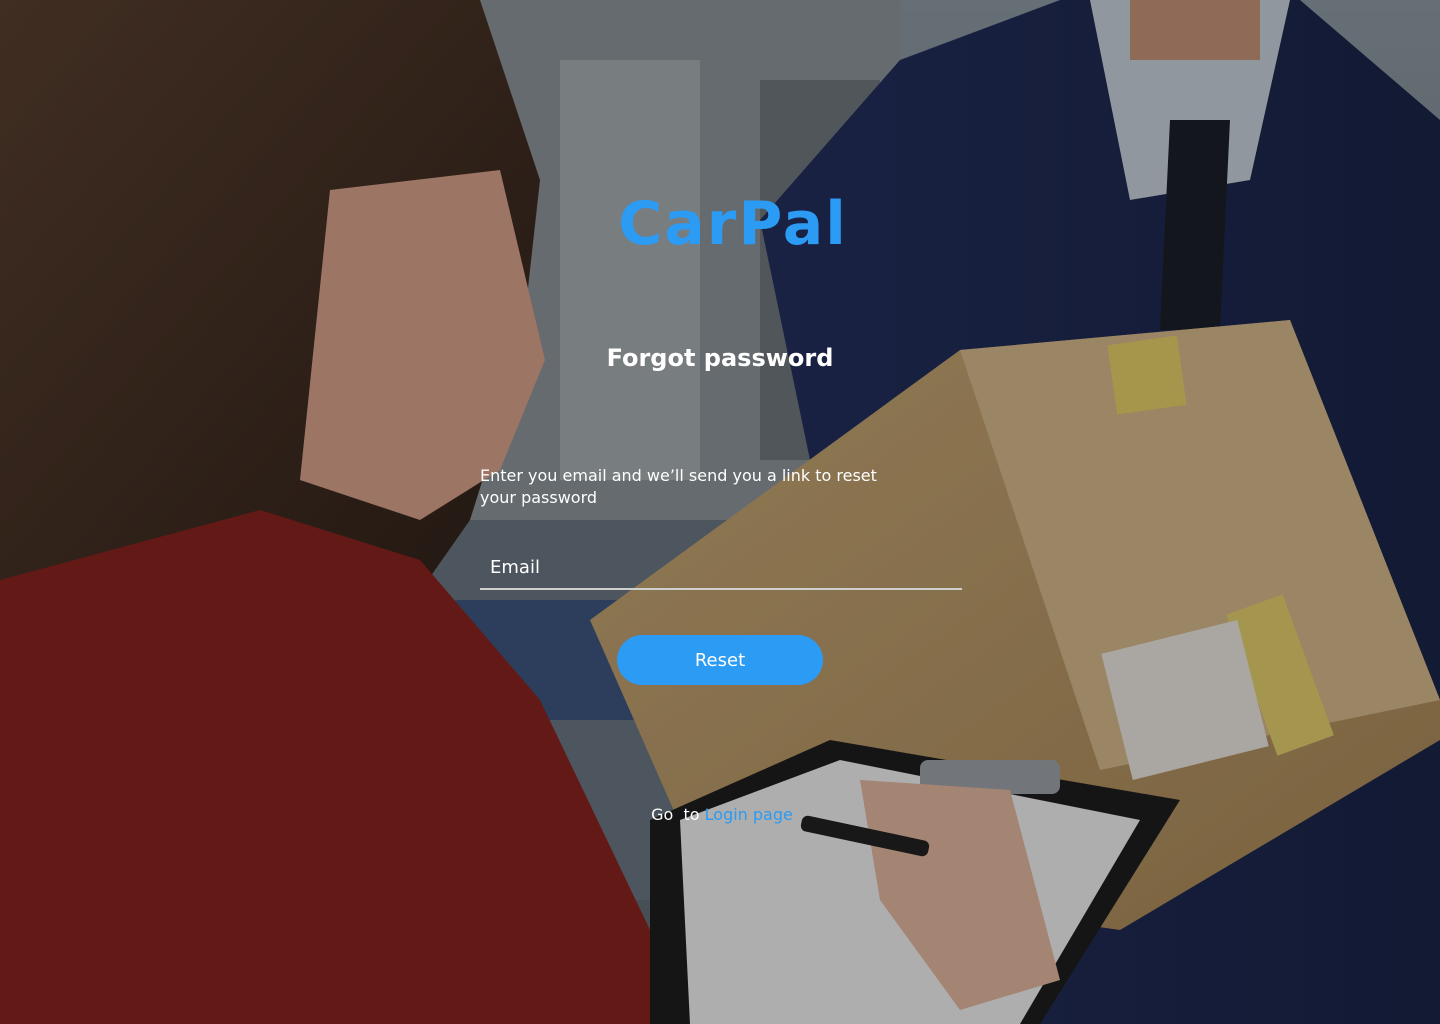 The image size is (1440, 1024). Describe the element at coordinates (721, 570) in the screenshot. I see `email-field` at that location.